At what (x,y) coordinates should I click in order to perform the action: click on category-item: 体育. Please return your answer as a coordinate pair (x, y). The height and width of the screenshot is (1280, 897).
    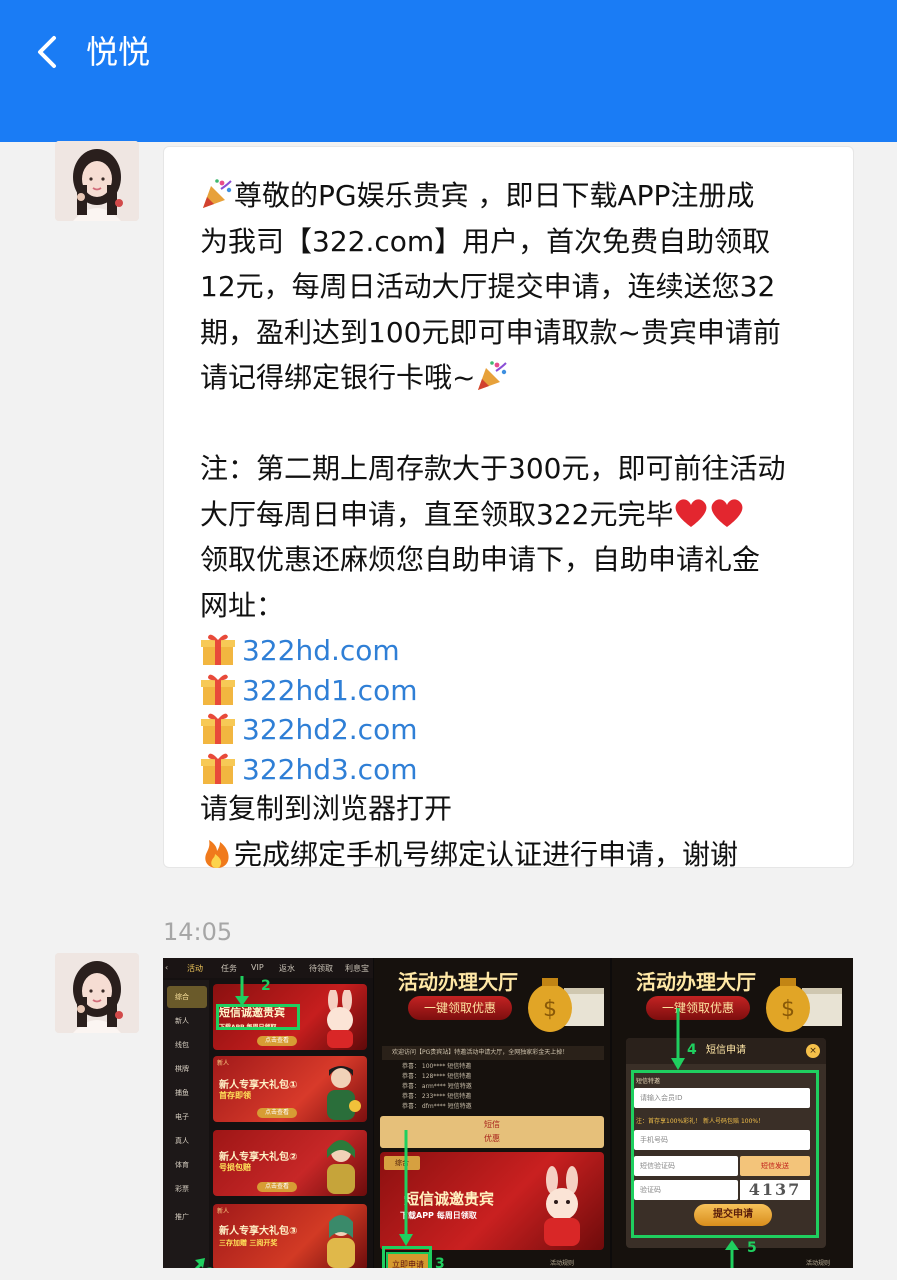
    Looking at the image, I should click on (187, 1165).